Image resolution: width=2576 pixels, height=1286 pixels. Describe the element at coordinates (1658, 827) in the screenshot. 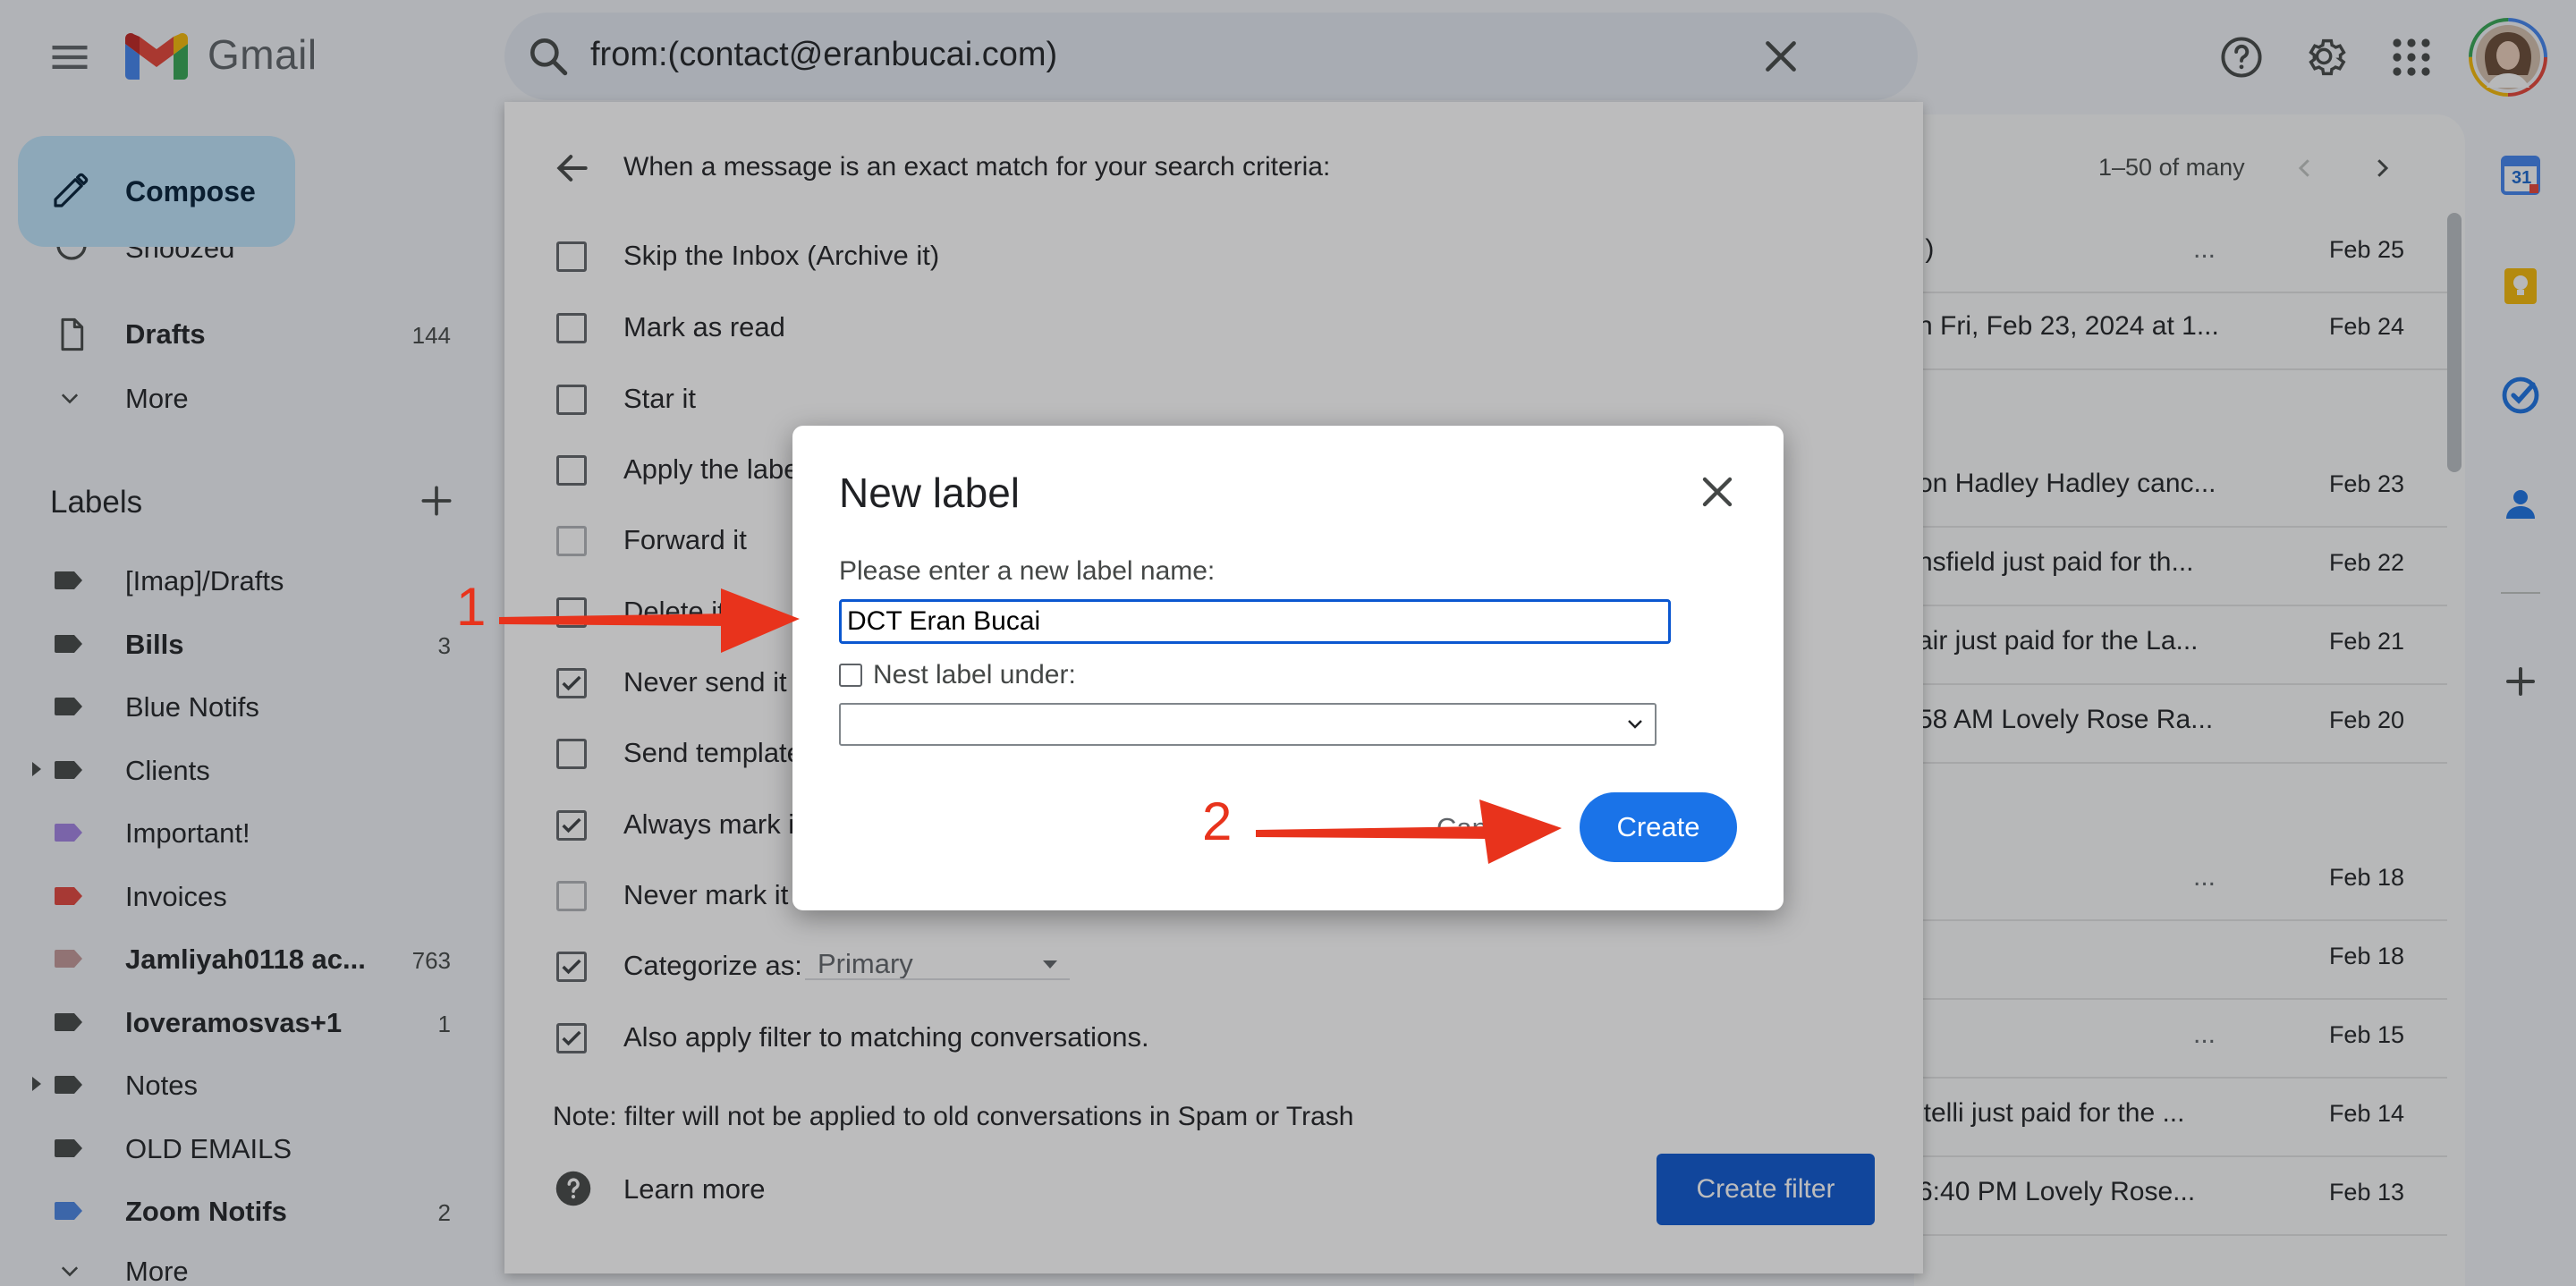

I see `create-label-button: Create` at that location.